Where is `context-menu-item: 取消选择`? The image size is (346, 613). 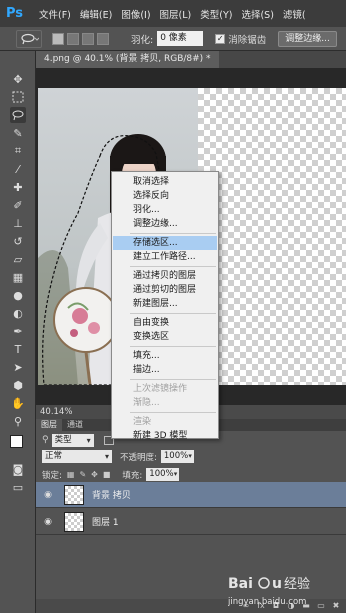
context-menu-item: 取消选择 is located at coordinates (165, 182).